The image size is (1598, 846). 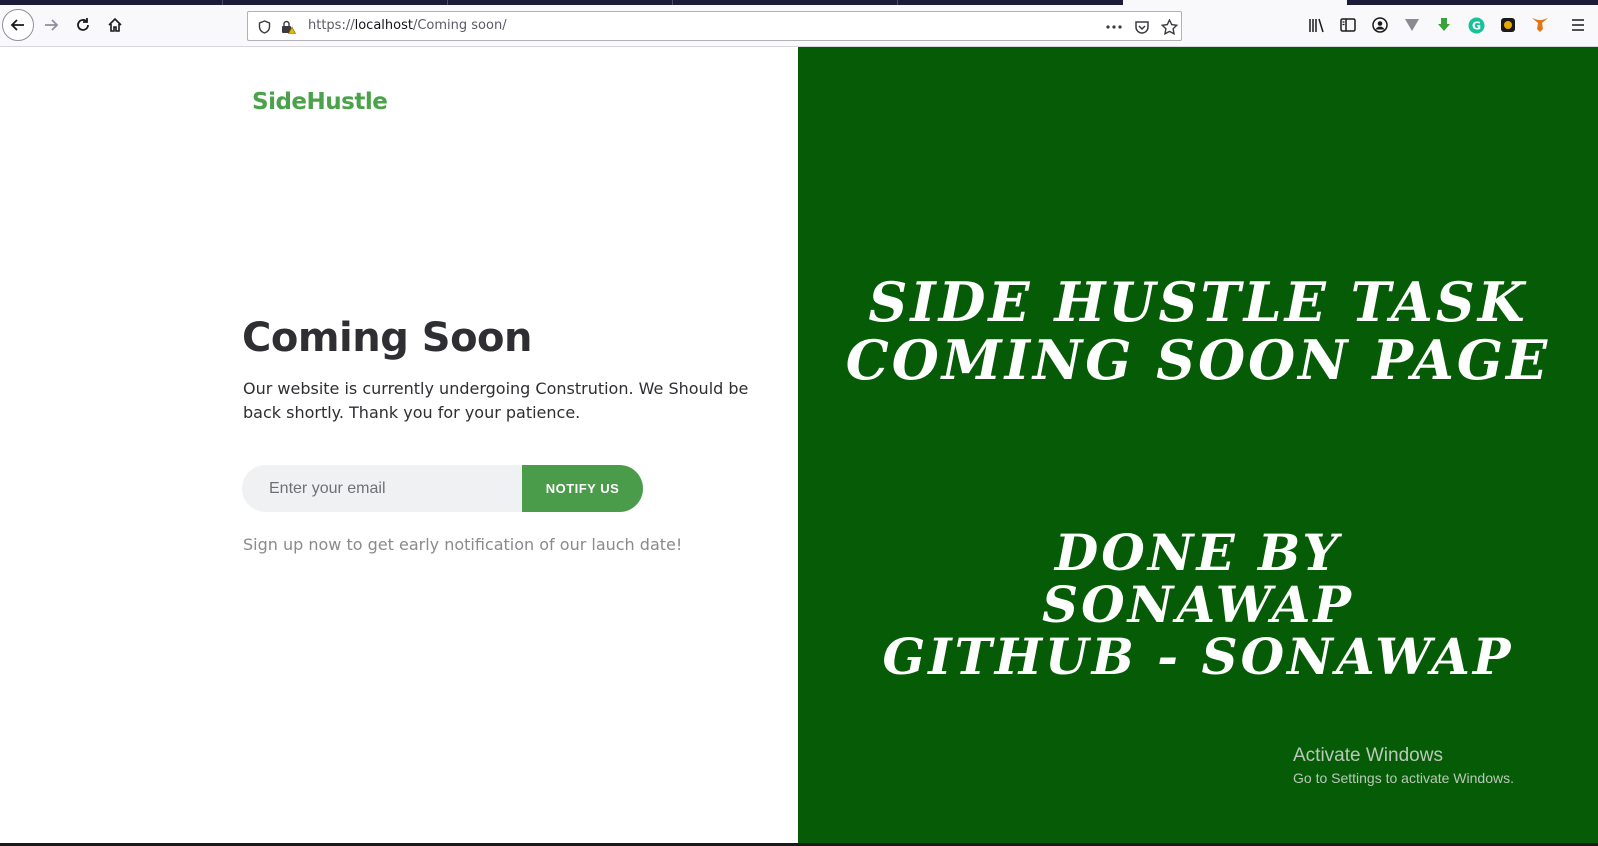 I want to click on url-bar: https://localhost/Coming soon/, so click(x=714, y=26).